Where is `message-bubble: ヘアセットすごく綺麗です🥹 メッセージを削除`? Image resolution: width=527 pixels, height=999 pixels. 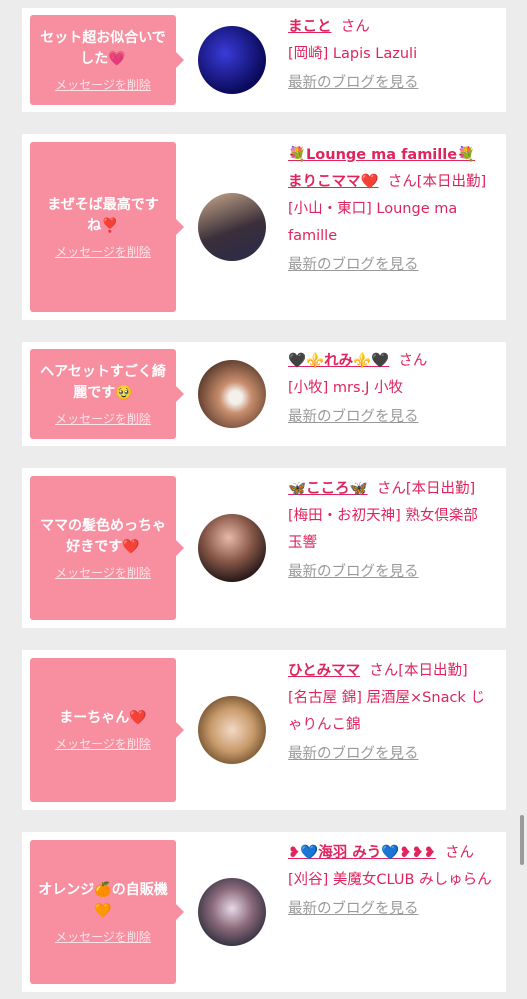
message-bubble: ヘアセットすごく綺麗です🥹 メッセージを削除 is located at coordinates (107, 394).